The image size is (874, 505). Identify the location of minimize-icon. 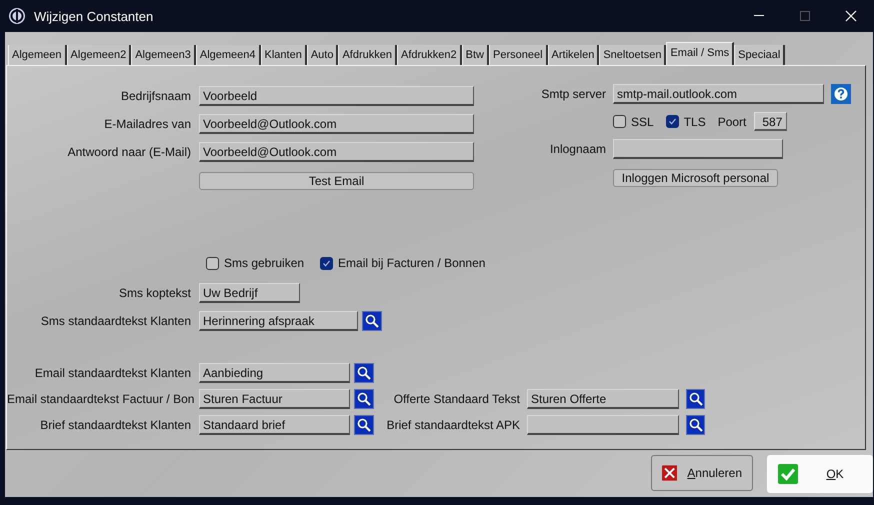
(759, 16).